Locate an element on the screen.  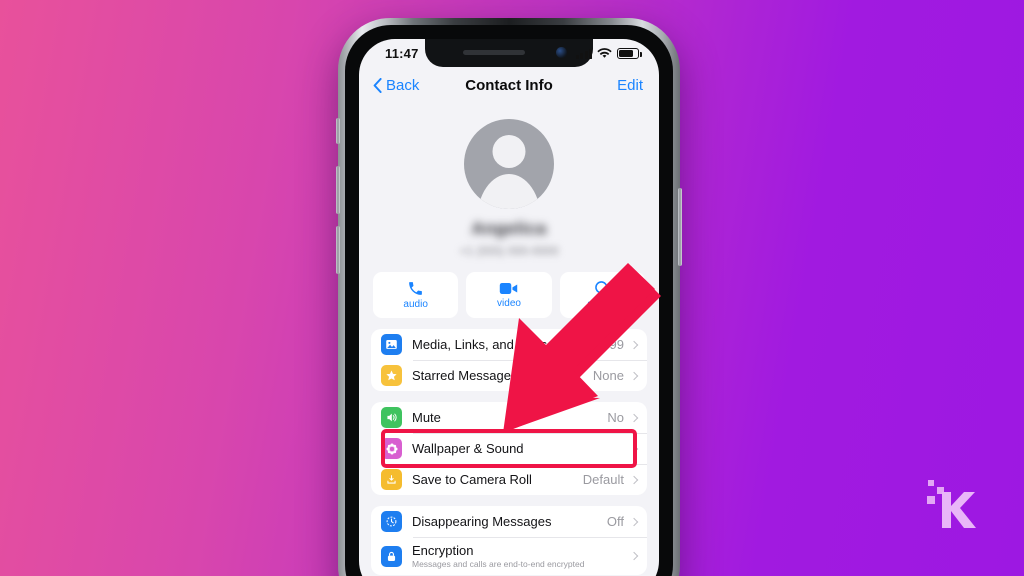
row-value: None is located at coordinates (608, 375).